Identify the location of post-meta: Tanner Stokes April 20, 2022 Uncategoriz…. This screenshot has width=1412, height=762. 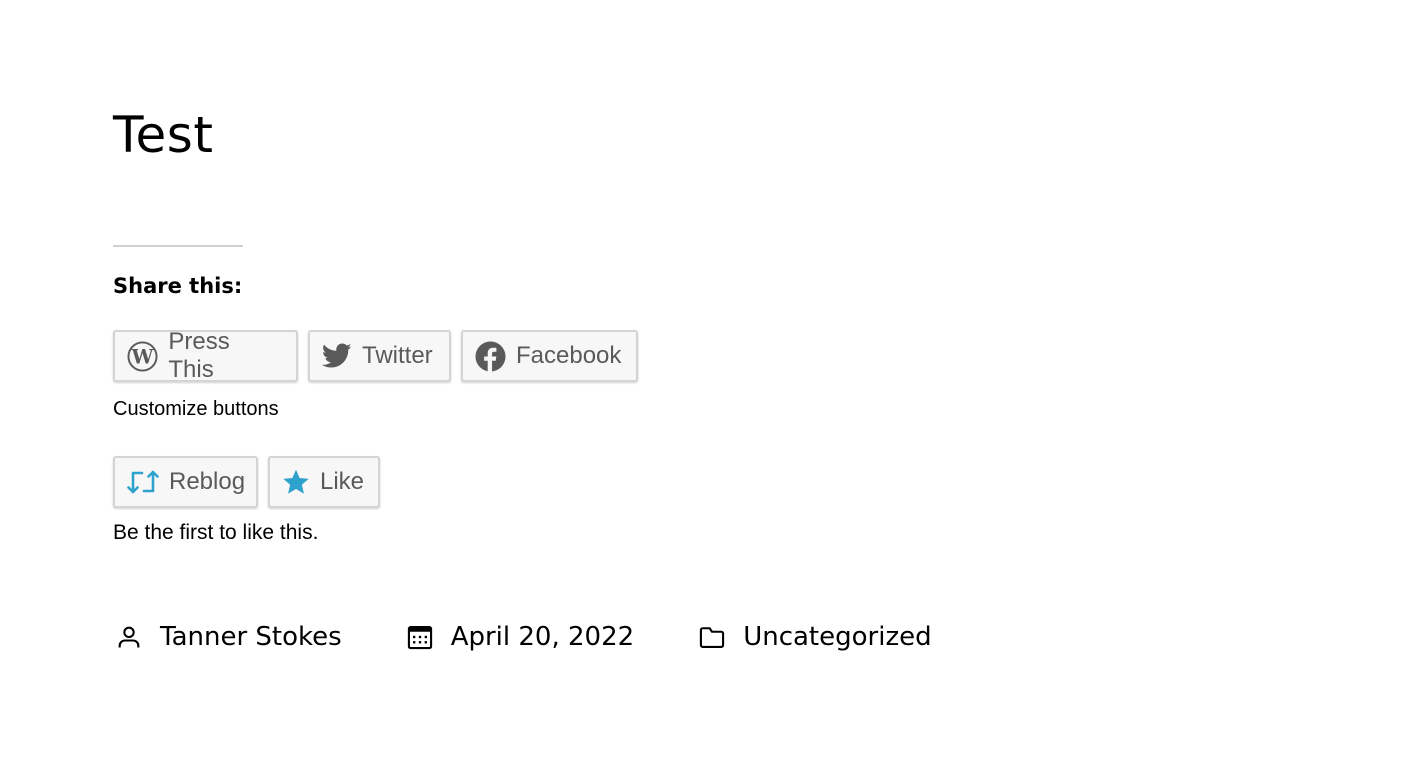
(522, 637).